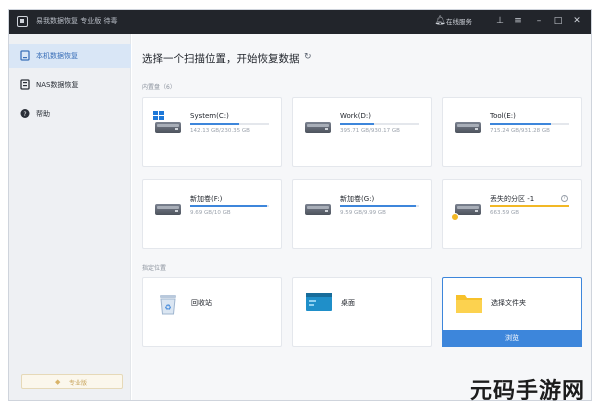 The image size is (600, 408). What do you see at coordinates (25, 55) in the screenshot?
I see `computer-icon` at bounding box center [25, 55].